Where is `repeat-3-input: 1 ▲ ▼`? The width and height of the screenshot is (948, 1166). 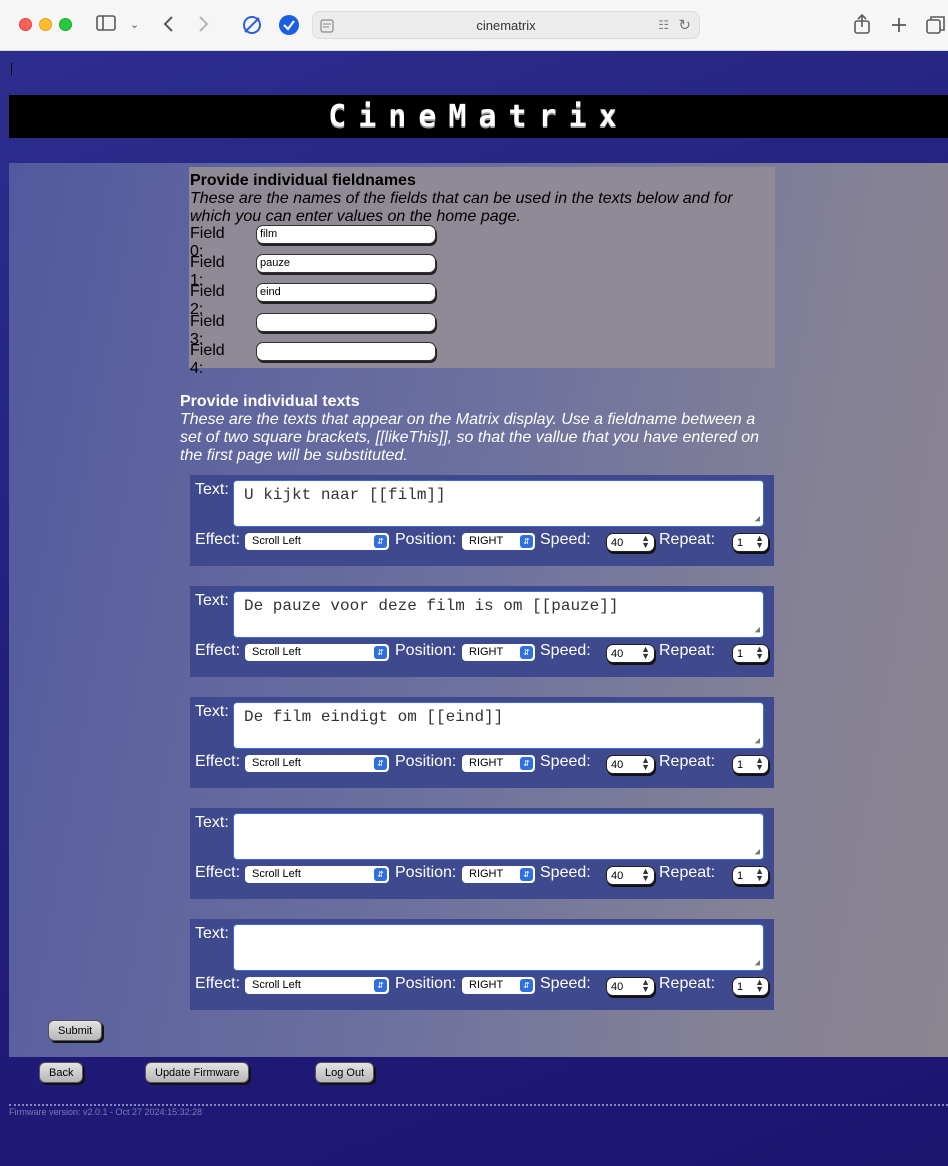 repeat-3-input: 1 ▲ ▼ is located at coordinates (750, 875).